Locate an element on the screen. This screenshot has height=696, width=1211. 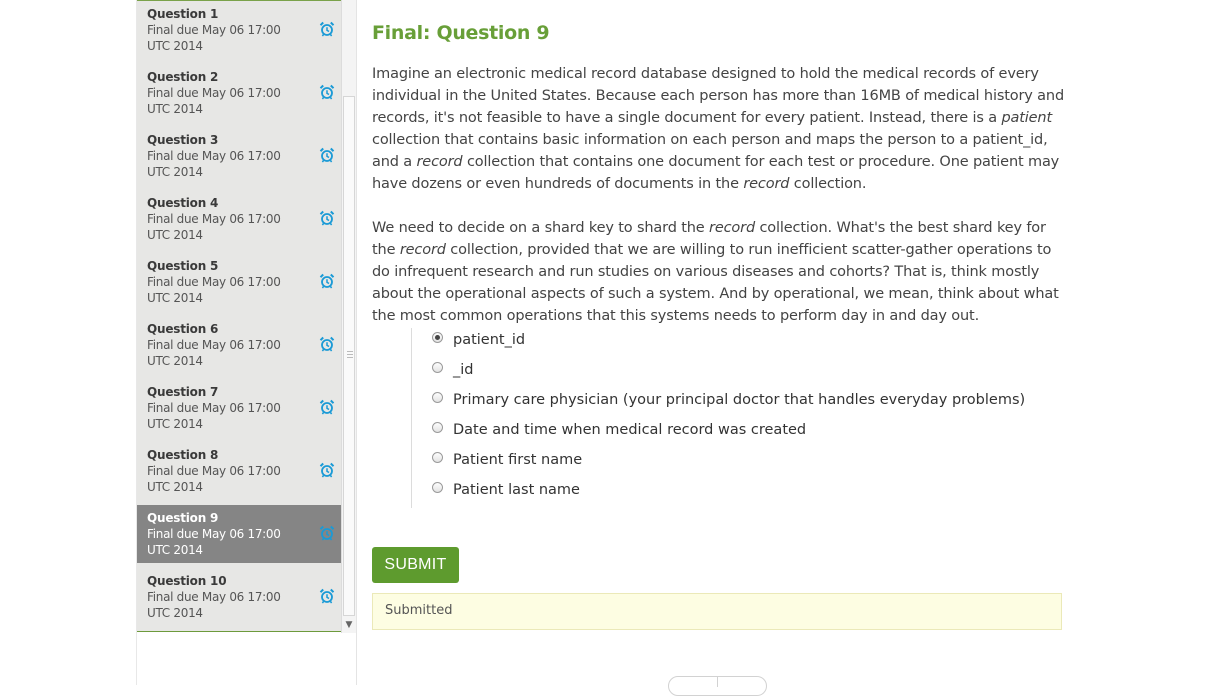
sidebar-item-title: Question 10 is located at coordinates (187, 581).